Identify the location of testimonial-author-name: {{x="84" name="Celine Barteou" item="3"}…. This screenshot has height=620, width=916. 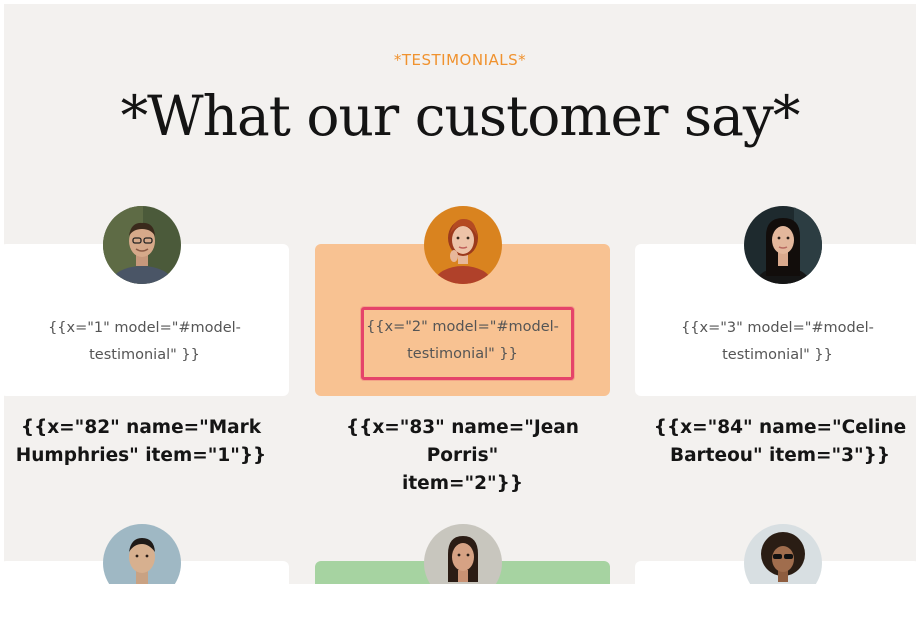
(780, 441).